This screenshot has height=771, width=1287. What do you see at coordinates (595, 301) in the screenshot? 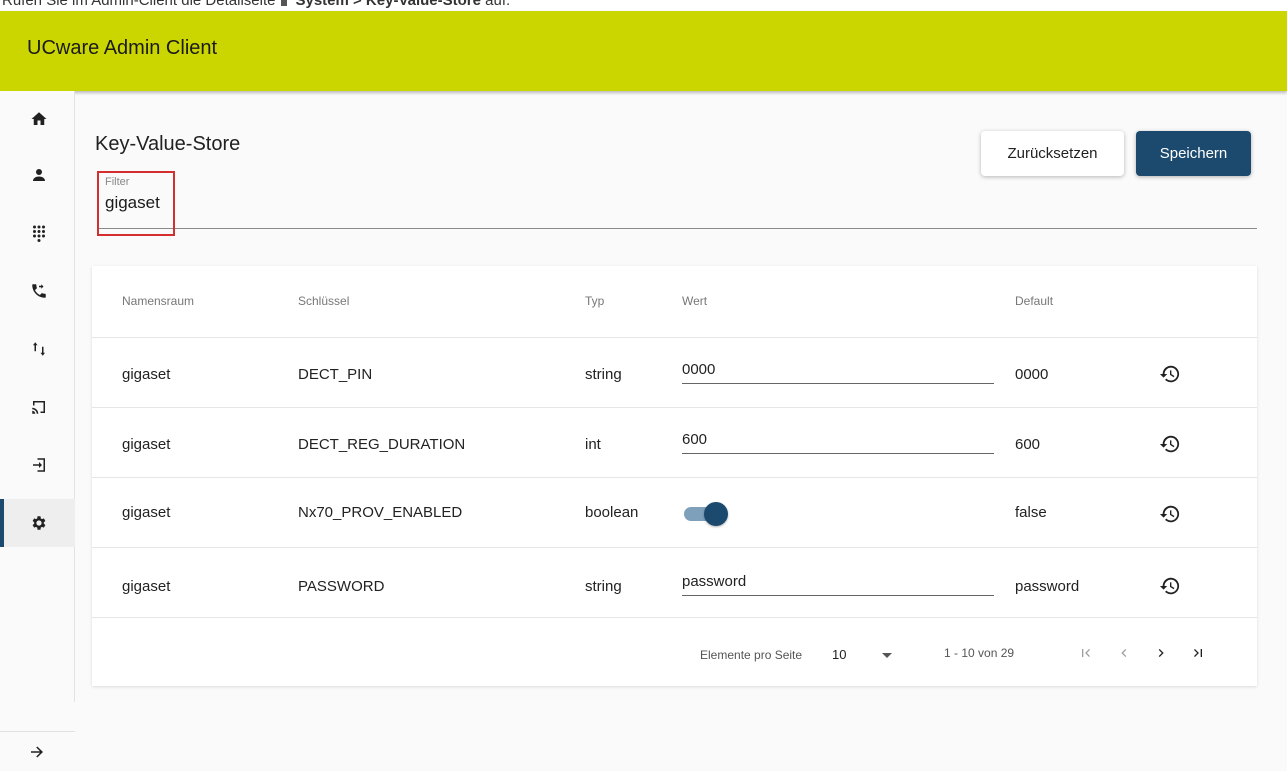
I see `column-header-type: Typ` at bounding box center [595, 301].